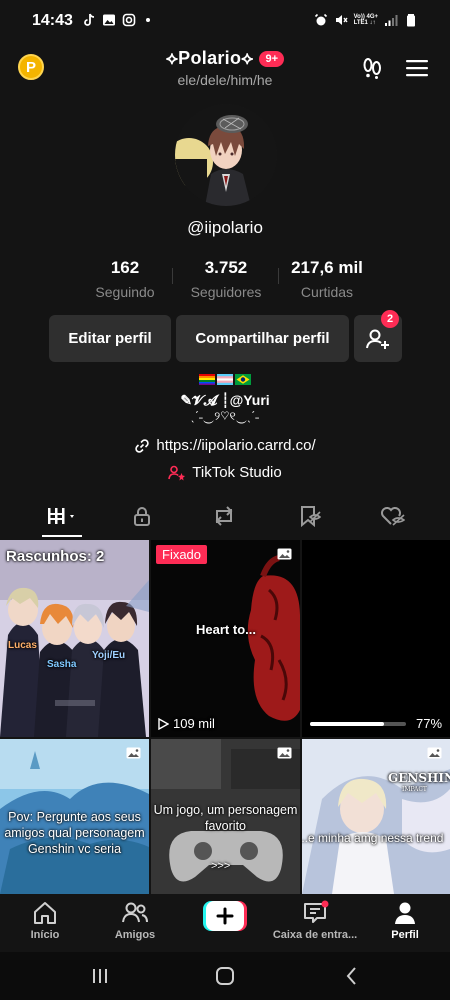  I want to click on create-post-button, so click(225, 916).